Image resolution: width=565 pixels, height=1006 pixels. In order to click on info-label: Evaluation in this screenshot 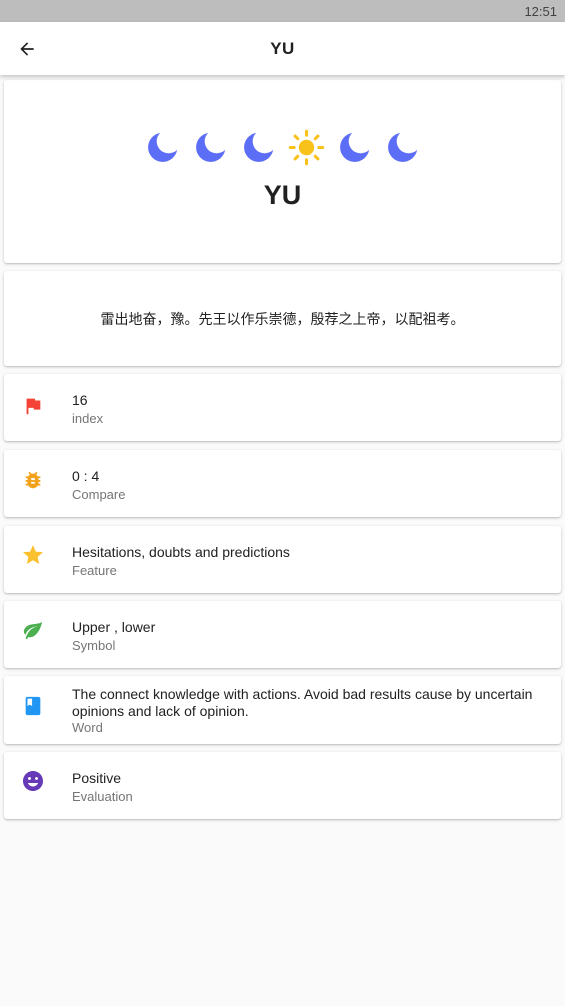, I will do `click(102, 796)`.